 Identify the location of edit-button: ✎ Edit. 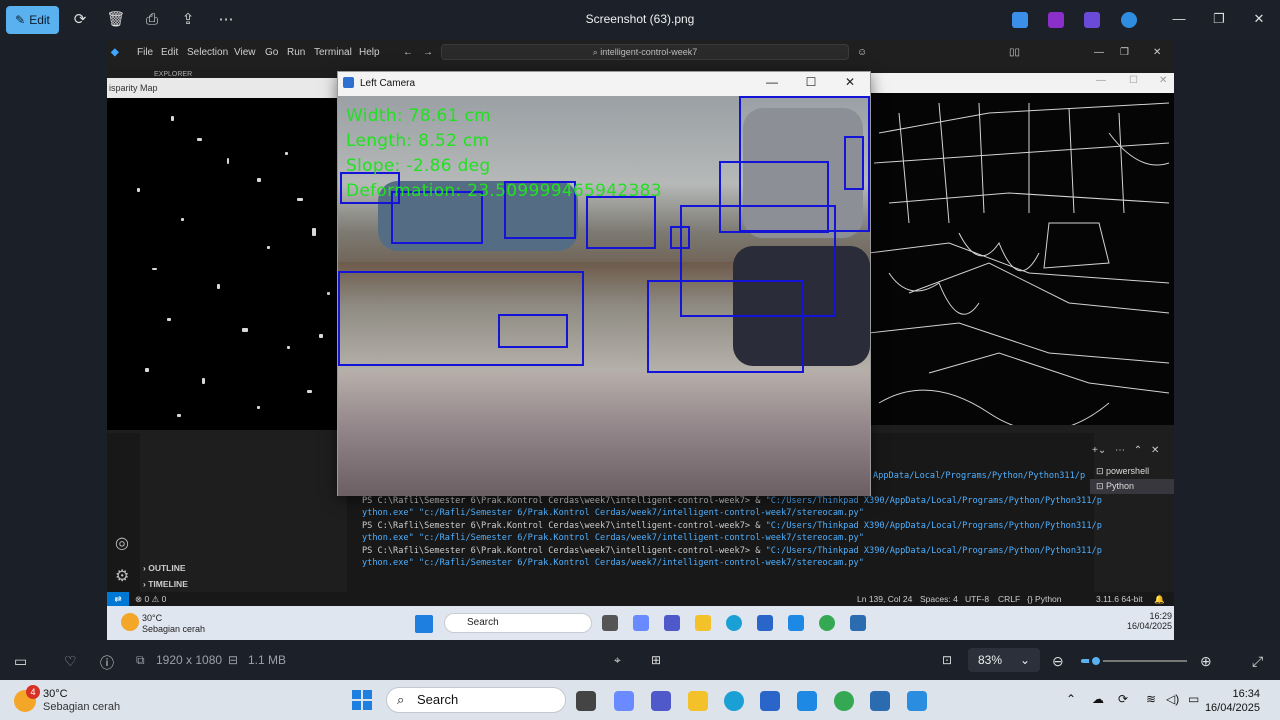
(32, 20).